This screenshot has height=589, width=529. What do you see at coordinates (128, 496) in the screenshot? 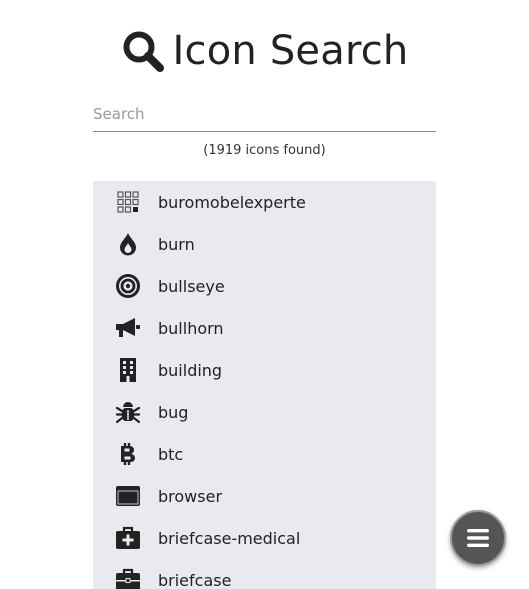
I see `browser-icon` at bounding box center [128, 496].